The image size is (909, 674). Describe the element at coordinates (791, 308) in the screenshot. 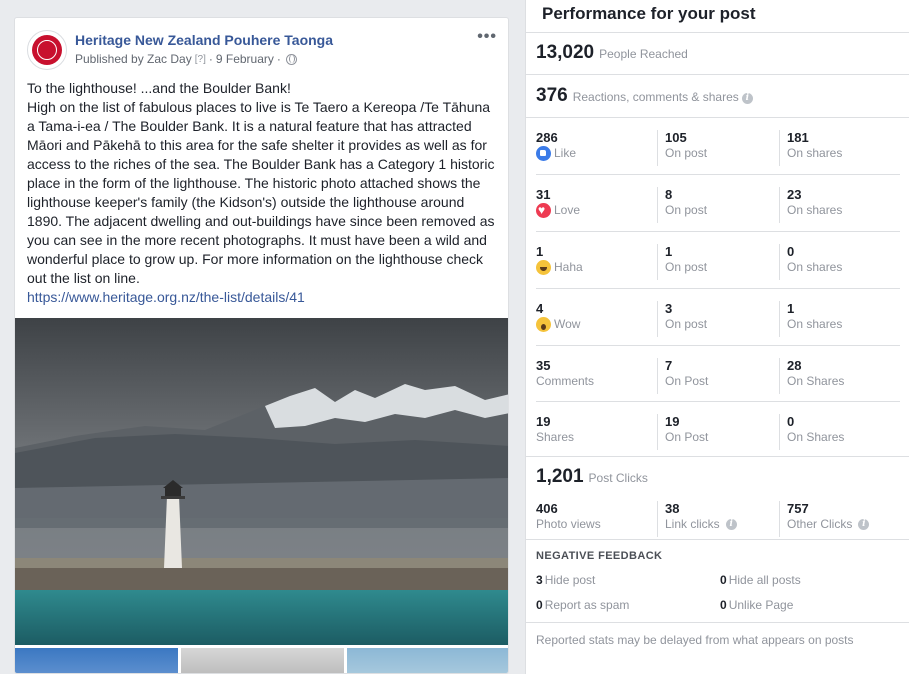

I see `wow-on-shares: 1` at that location.